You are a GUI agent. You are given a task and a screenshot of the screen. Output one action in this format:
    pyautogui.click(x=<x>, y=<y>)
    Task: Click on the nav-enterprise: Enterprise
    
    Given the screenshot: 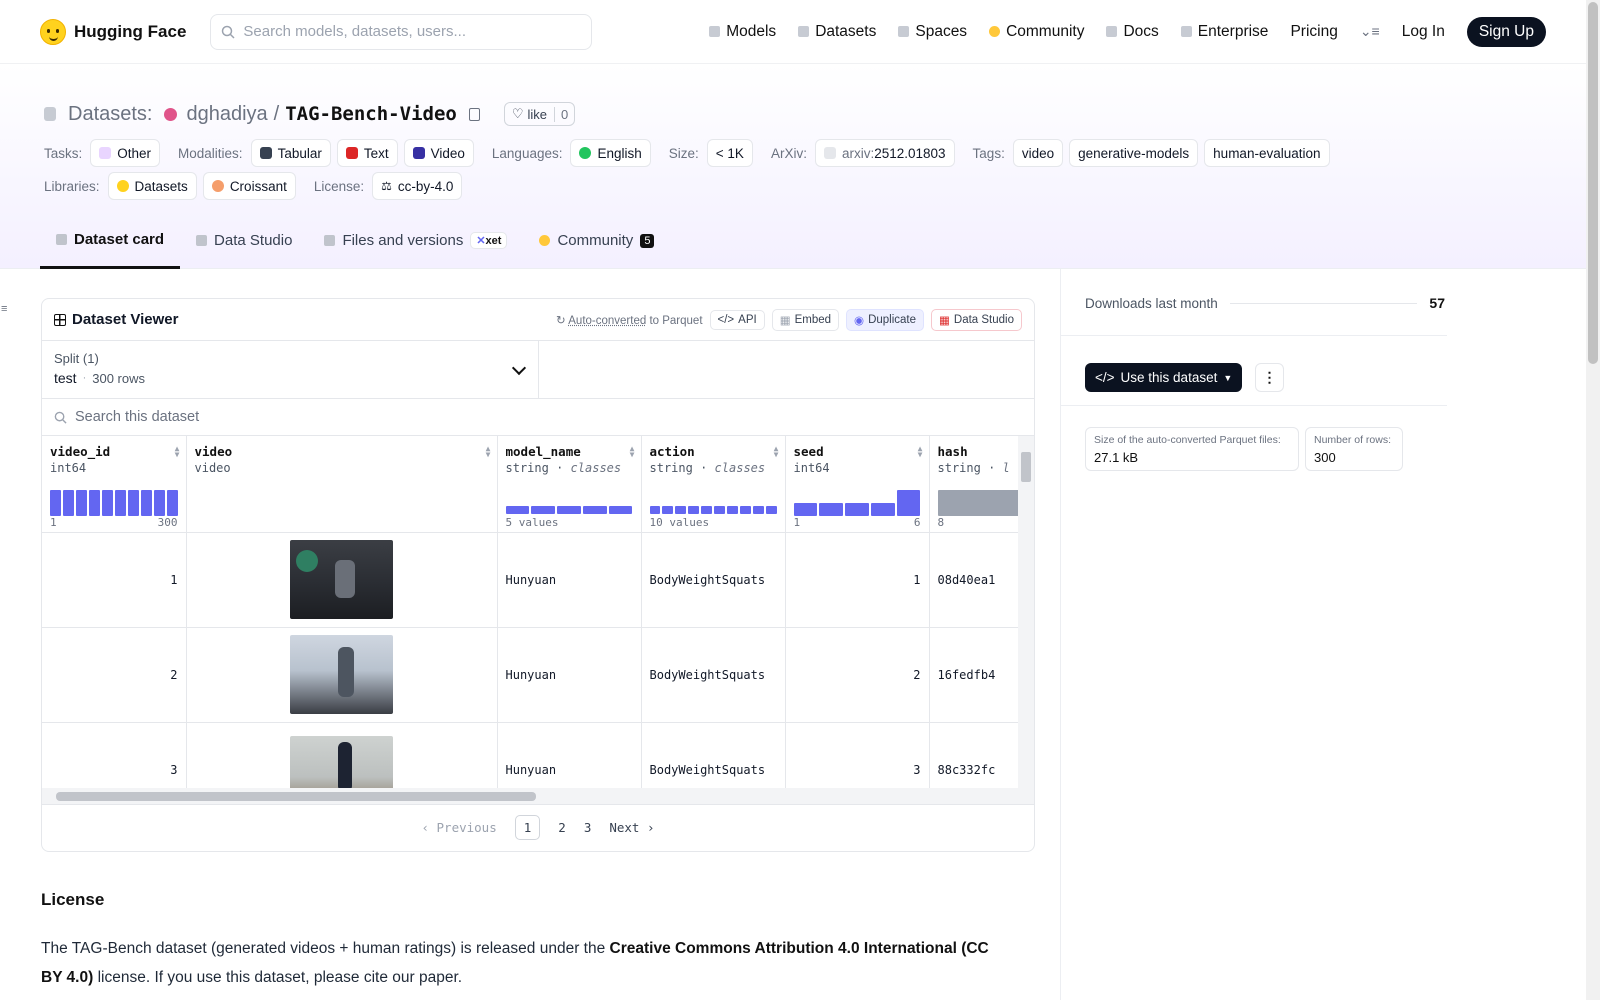 What is the action you would take?
    pyautogui.click(x=1224, y=32)
    